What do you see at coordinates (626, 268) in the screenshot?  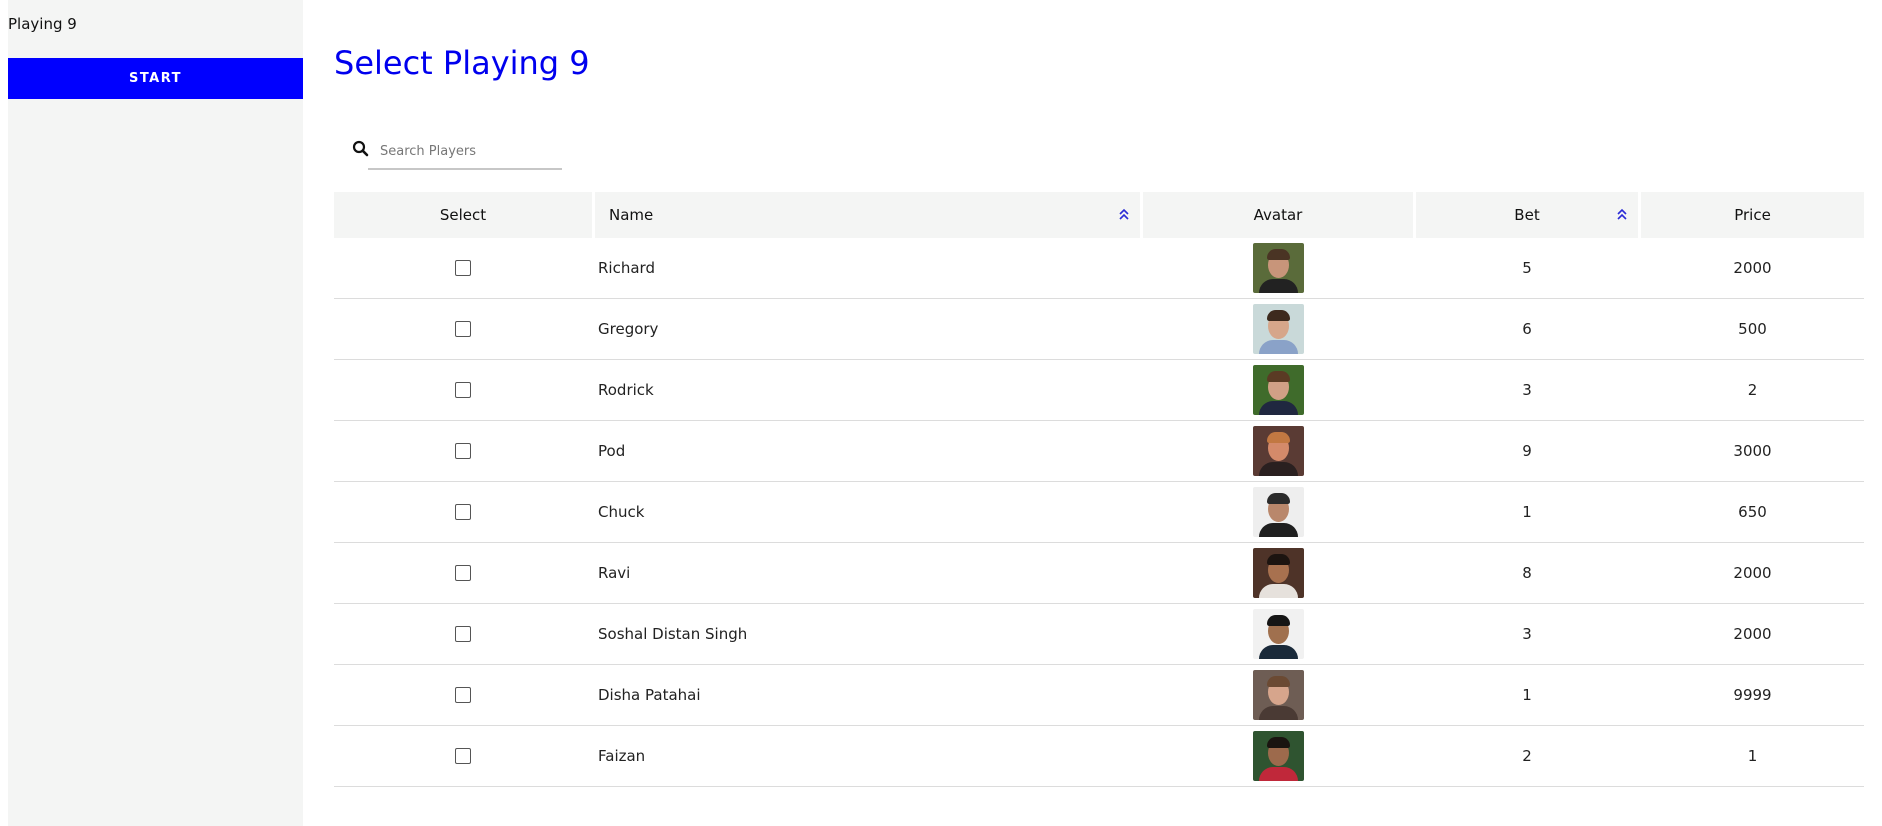 I see `player-name: Richard` at bounding box center [626, 268].